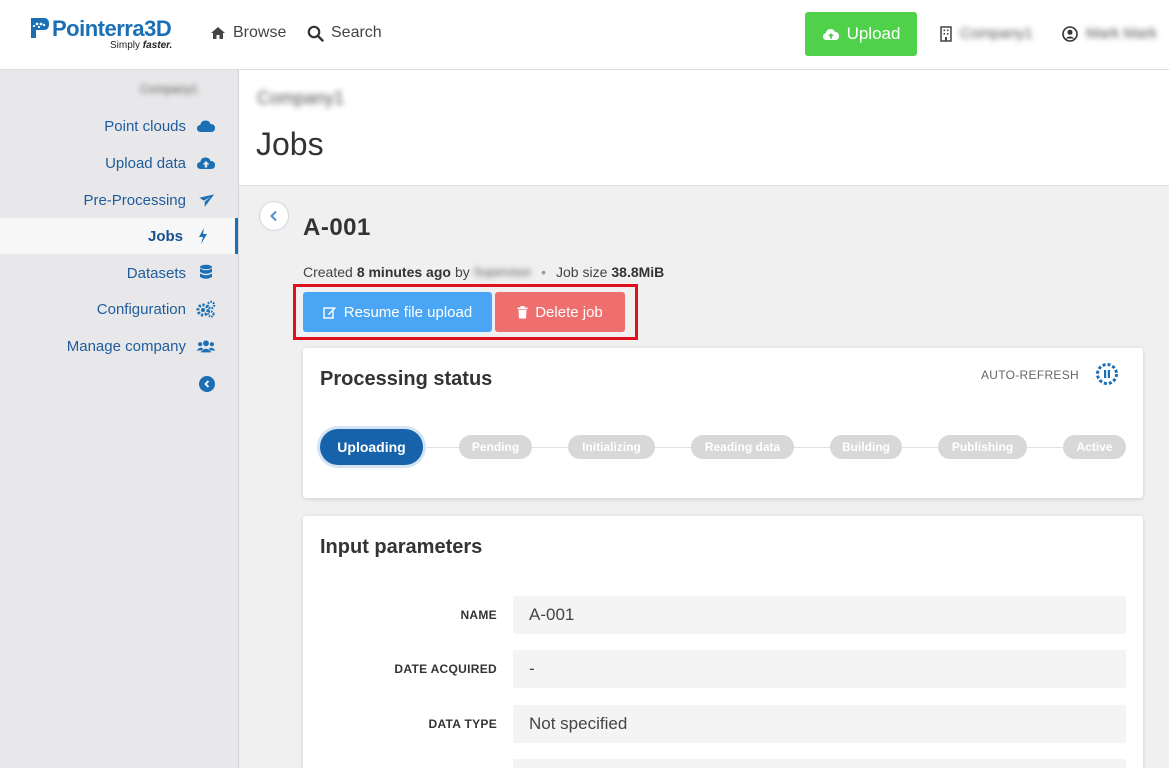 Image resolution: width=1169 pixels, height=768 pixels. What do you see at coordinates (206, 346) in the screenshot?
I see `users-icon` at bounding box center [206, 346].